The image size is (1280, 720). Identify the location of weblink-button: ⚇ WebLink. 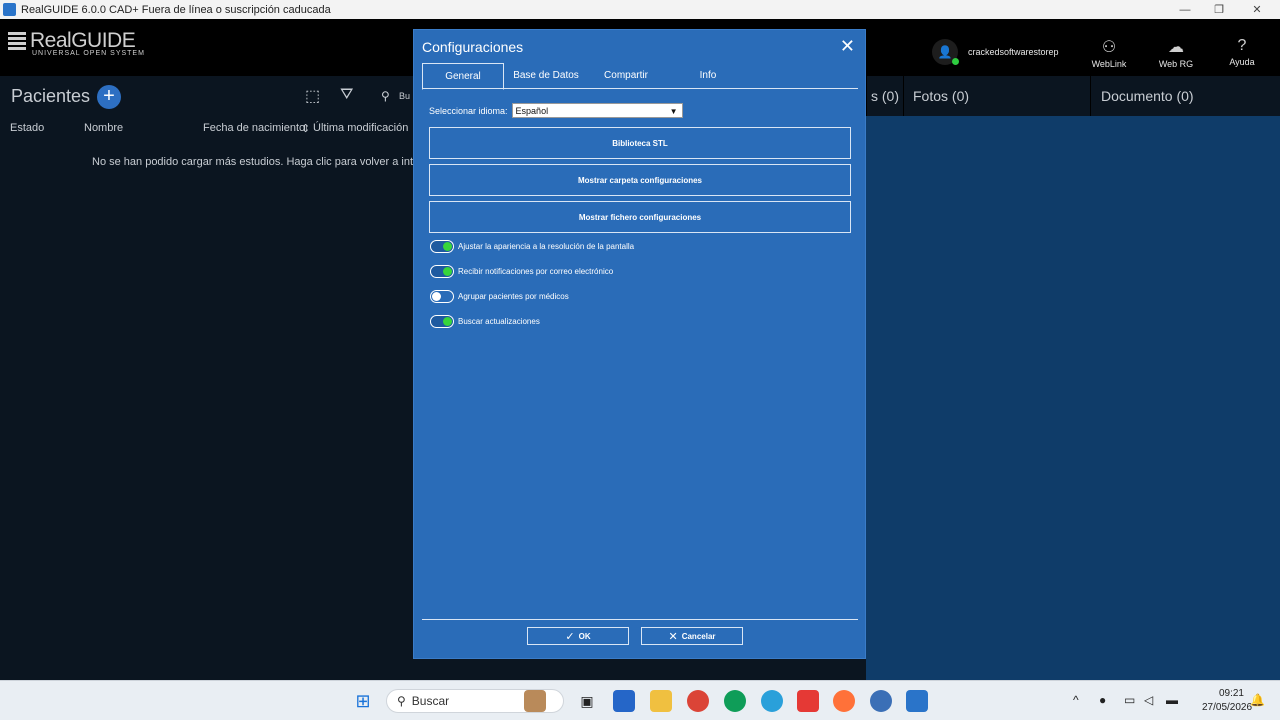
(1109, 53).